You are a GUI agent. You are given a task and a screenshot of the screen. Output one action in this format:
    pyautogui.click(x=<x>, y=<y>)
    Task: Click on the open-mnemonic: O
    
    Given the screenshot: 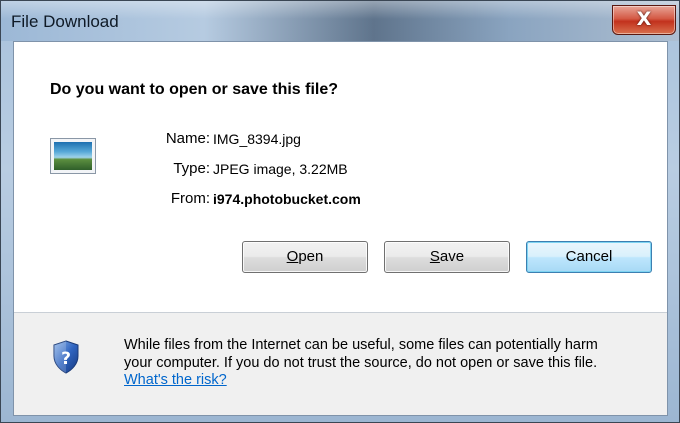 What is the action you would take?
    pyautogui.click(x=292, y=256)
    